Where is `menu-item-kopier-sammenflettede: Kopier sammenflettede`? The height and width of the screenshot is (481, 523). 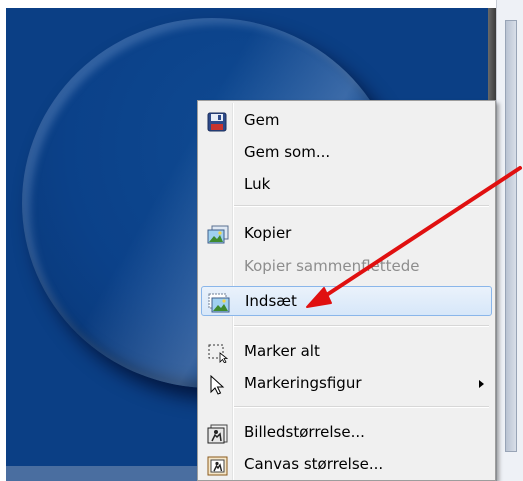 menu-item-kopier-sammenflettede: Kopier sammenflettede is located at coordinates (346, 267).